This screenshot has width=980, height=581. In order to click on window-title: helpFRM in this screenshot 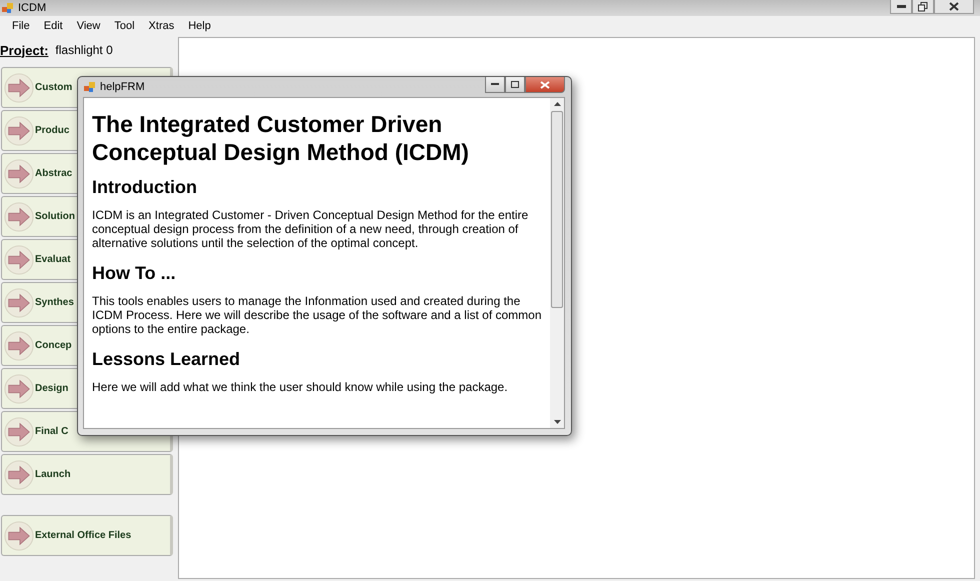, I will do `click(122, 87)`.